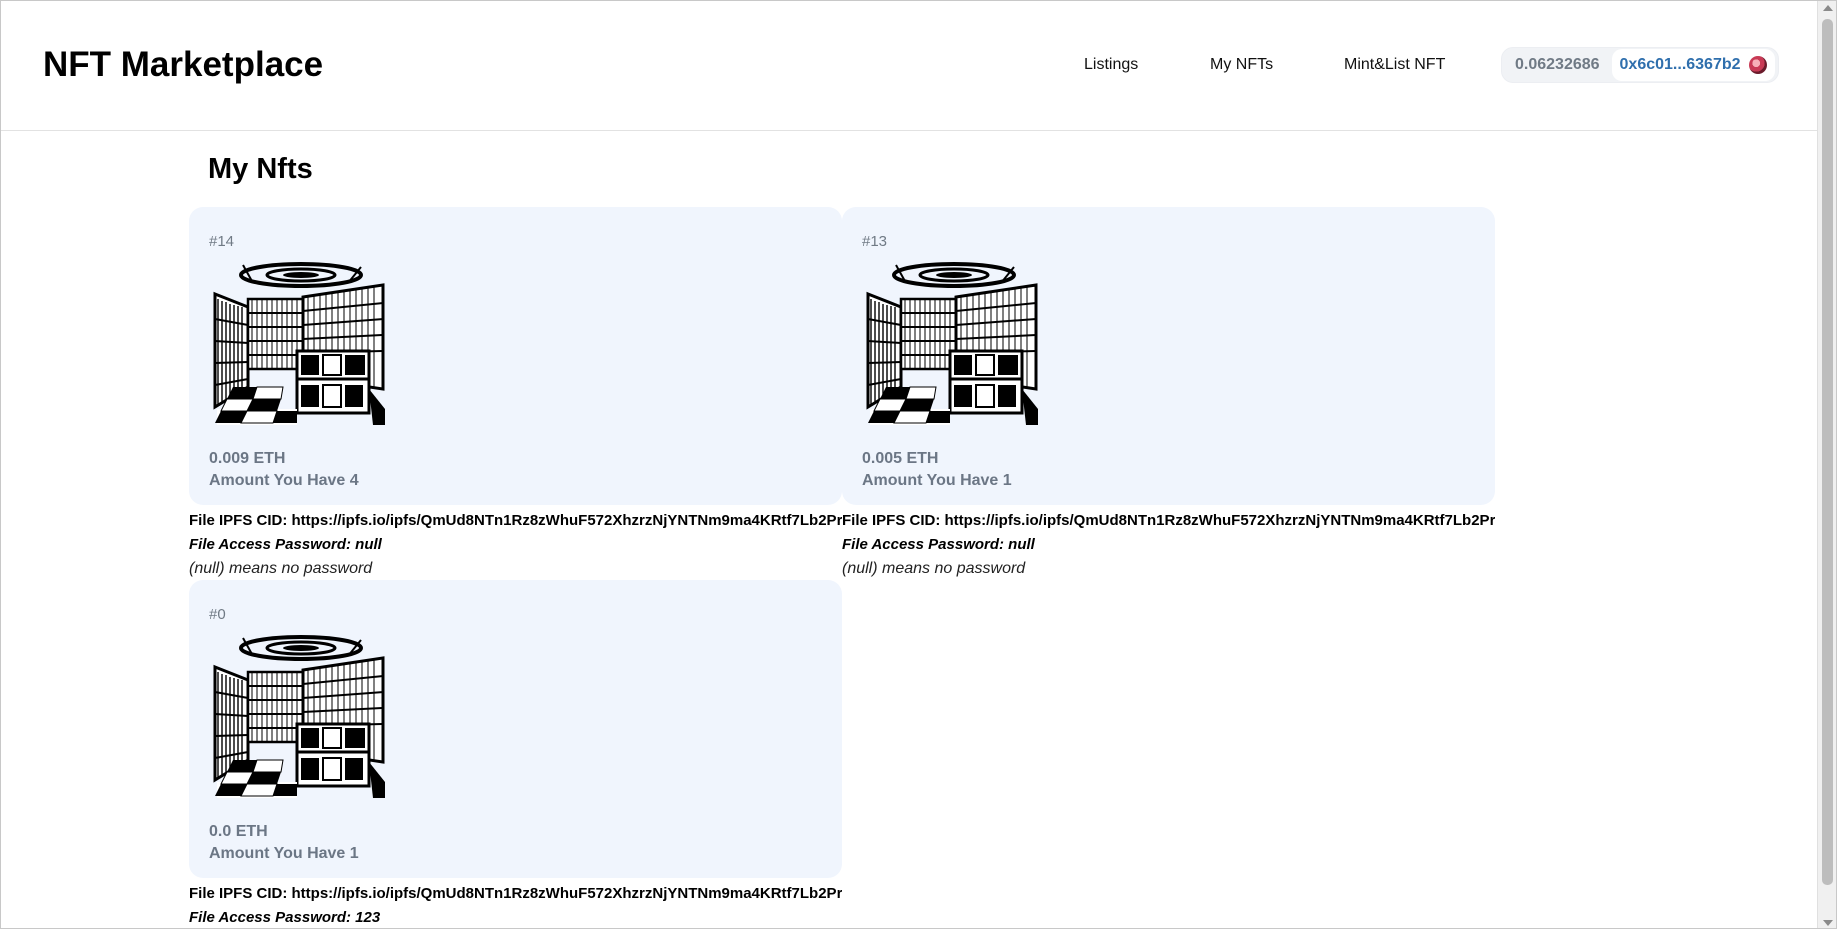  I want to click on wallet-balance: 0.06232686, so click(1557, 64).